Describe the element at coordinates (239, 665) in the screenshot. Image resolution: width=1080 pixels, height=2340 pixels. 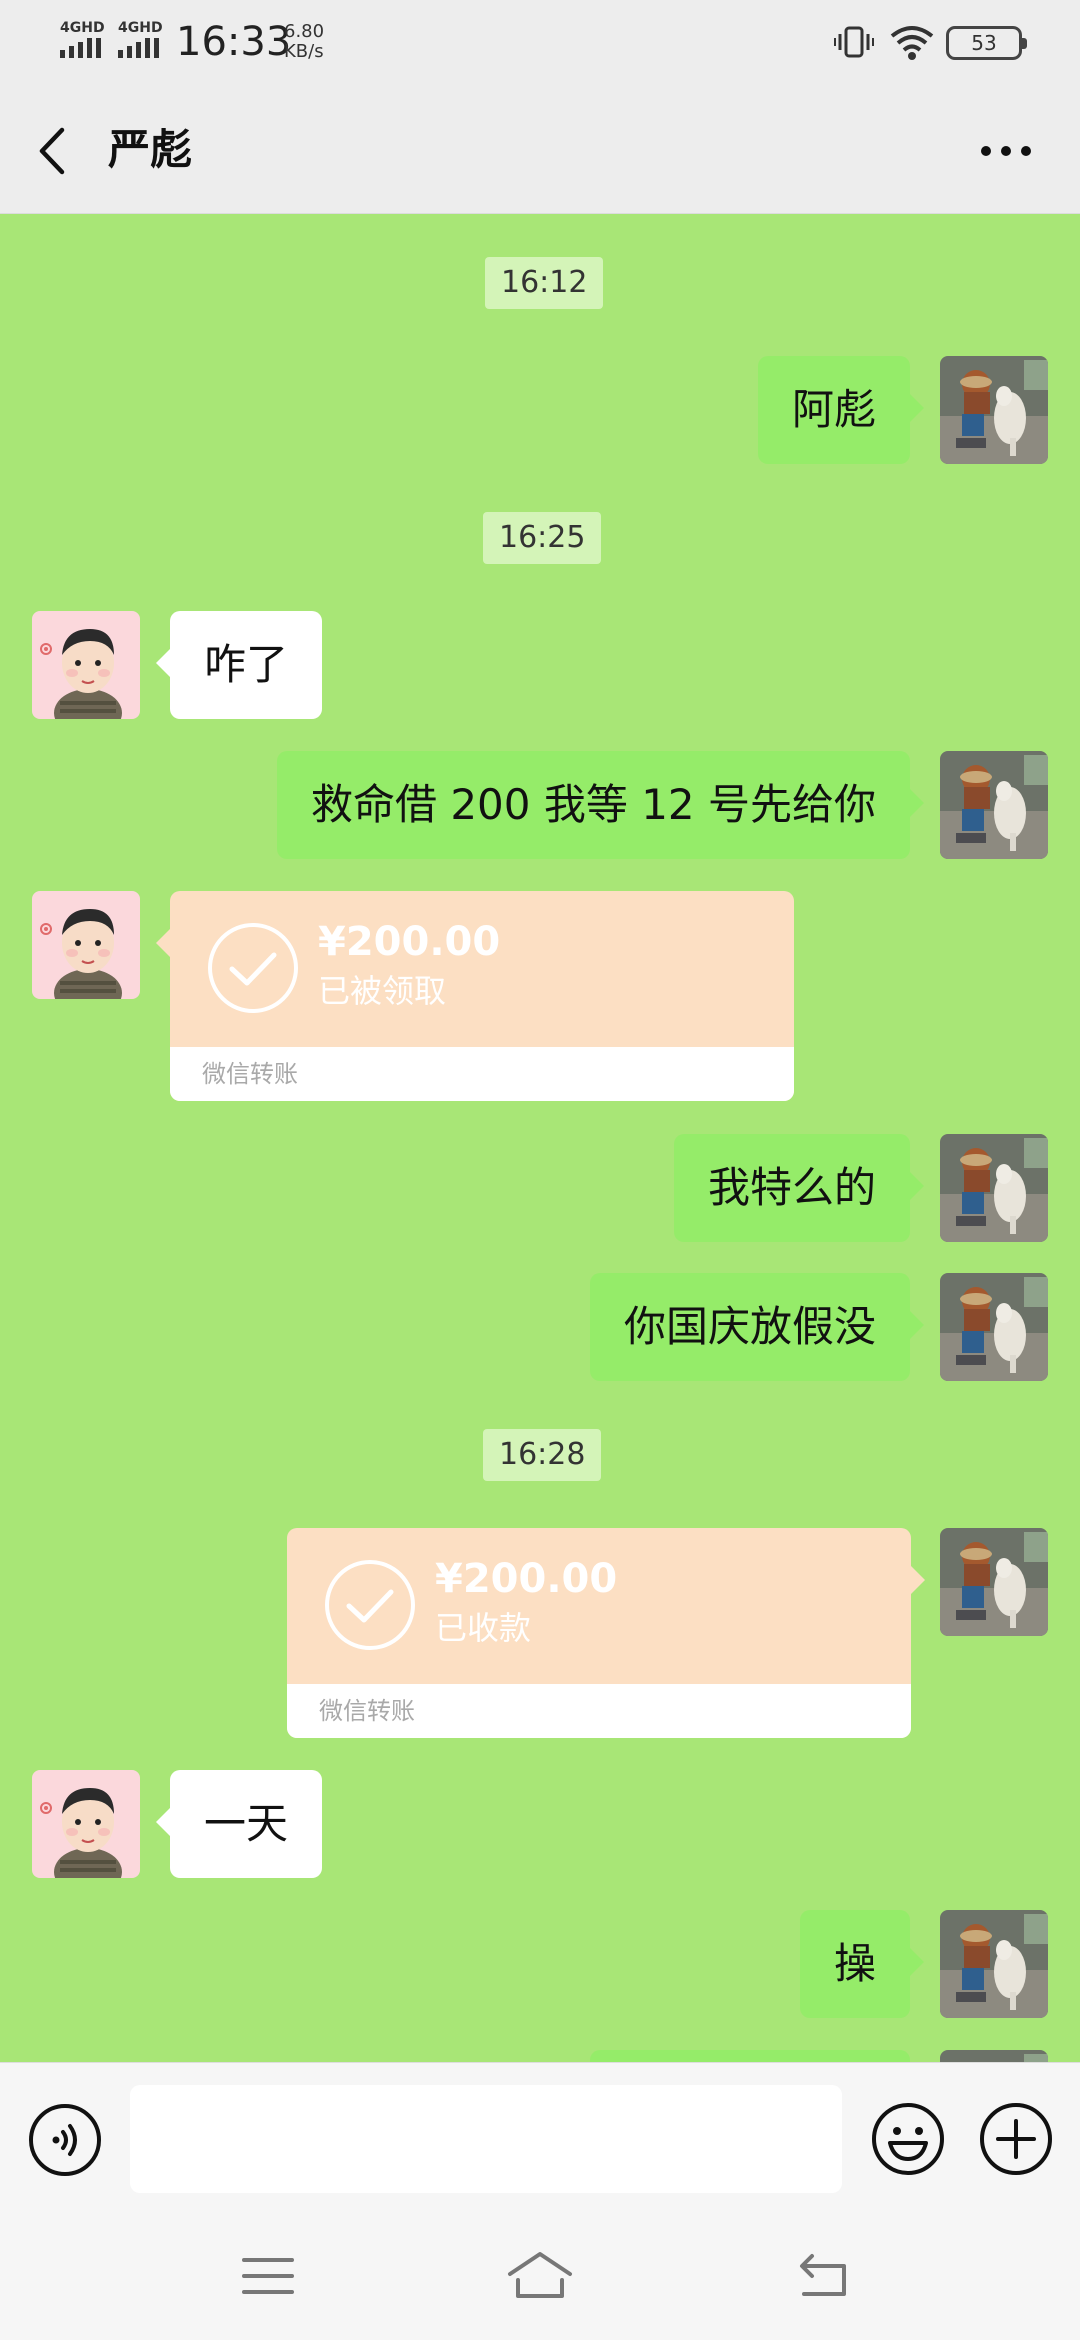
I see `incoming-message: 咋了` at that location.